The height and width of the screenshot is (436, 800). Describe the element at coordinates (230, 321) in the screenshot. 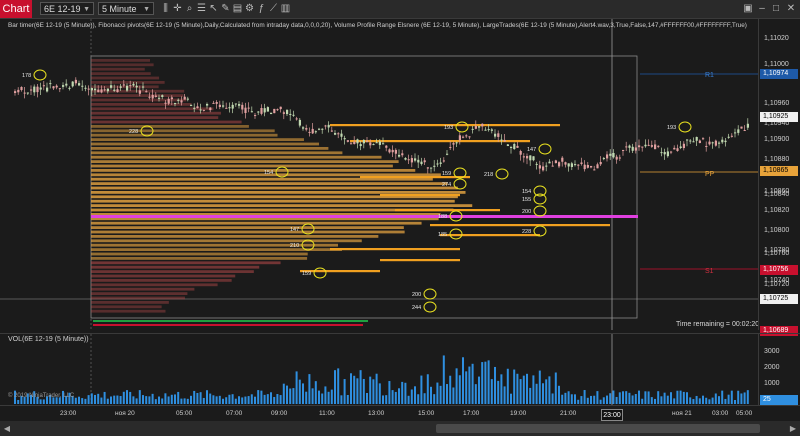

I see `buy-volume-bar` at that location.